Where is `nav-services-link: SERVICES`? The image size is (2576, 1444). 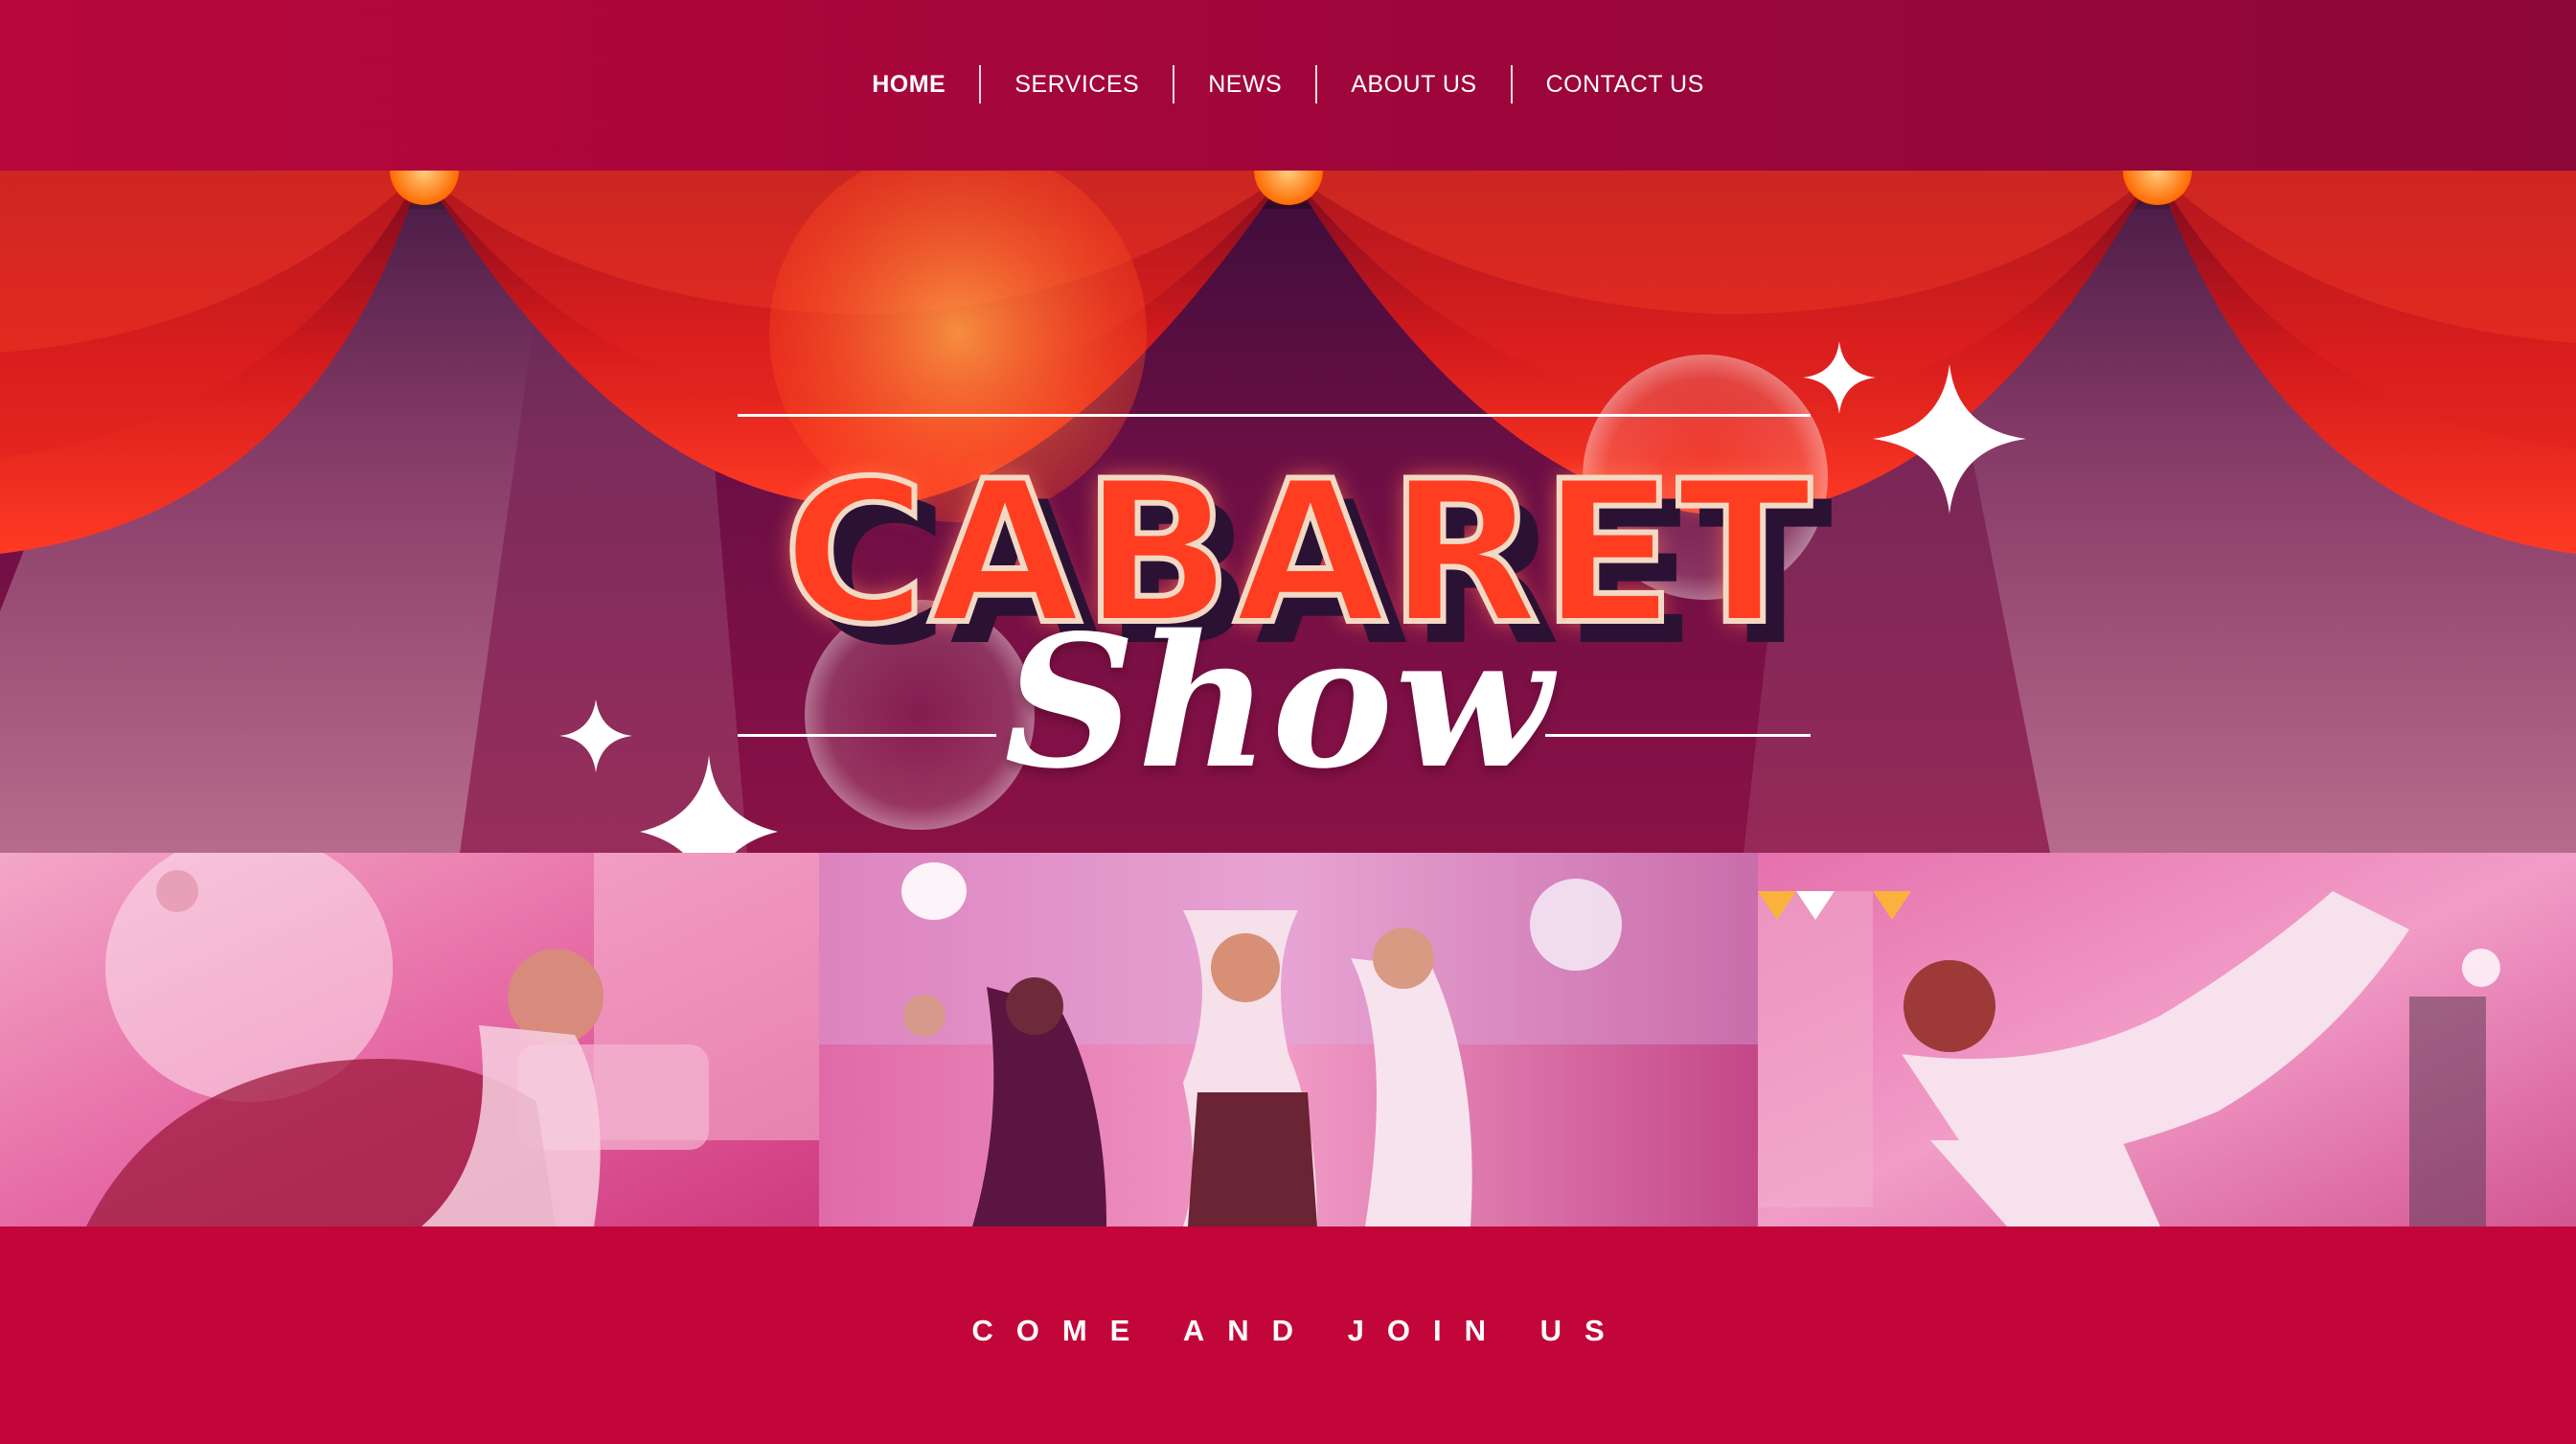
nav-services-link: SERVICES is located at coordinates (1077, 85).